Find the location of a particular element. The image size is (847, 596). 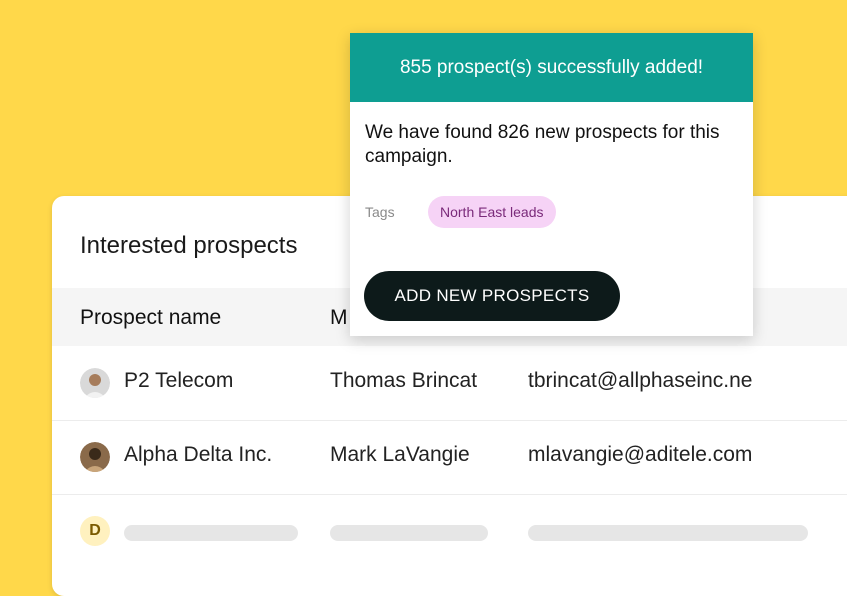

skeleton-contact is located at coordinates (409, 533).